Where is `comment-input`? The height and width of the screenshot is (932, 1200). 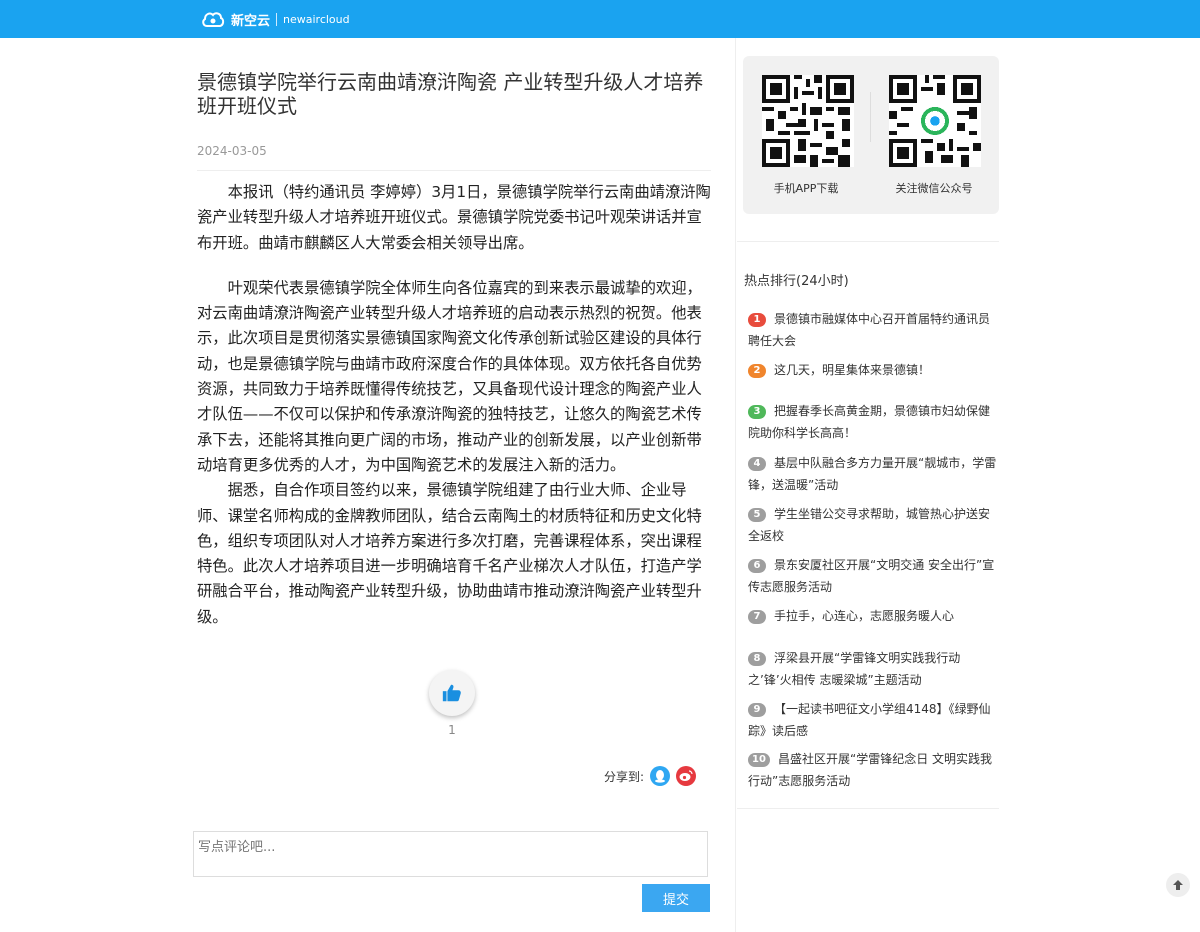
comment-input is located at coordinates (450, 854).